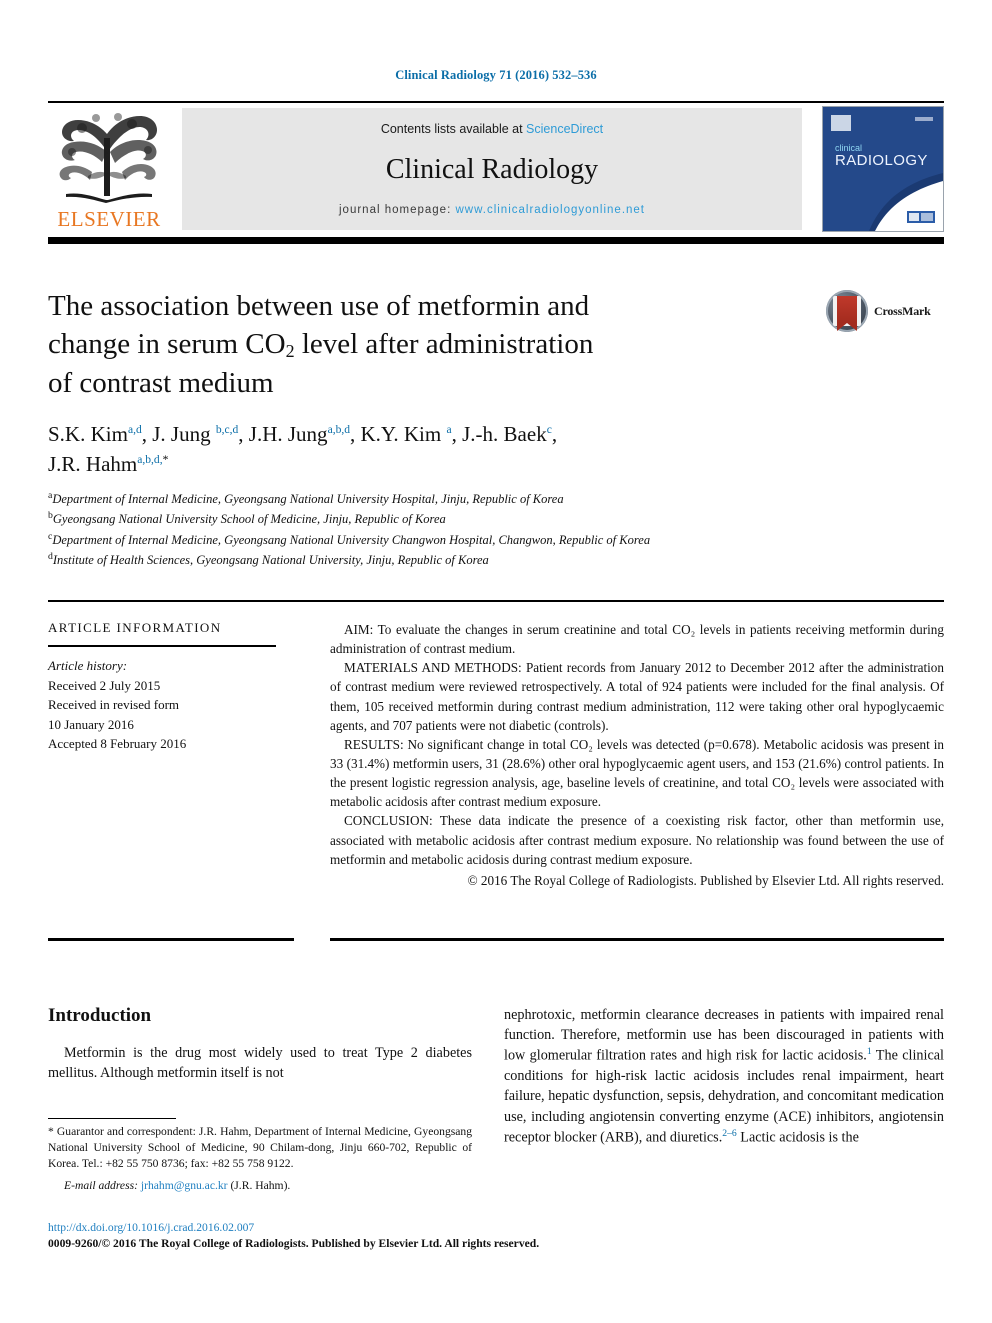  I want to click on author-affiliation-marker: c, so click(549, 430).